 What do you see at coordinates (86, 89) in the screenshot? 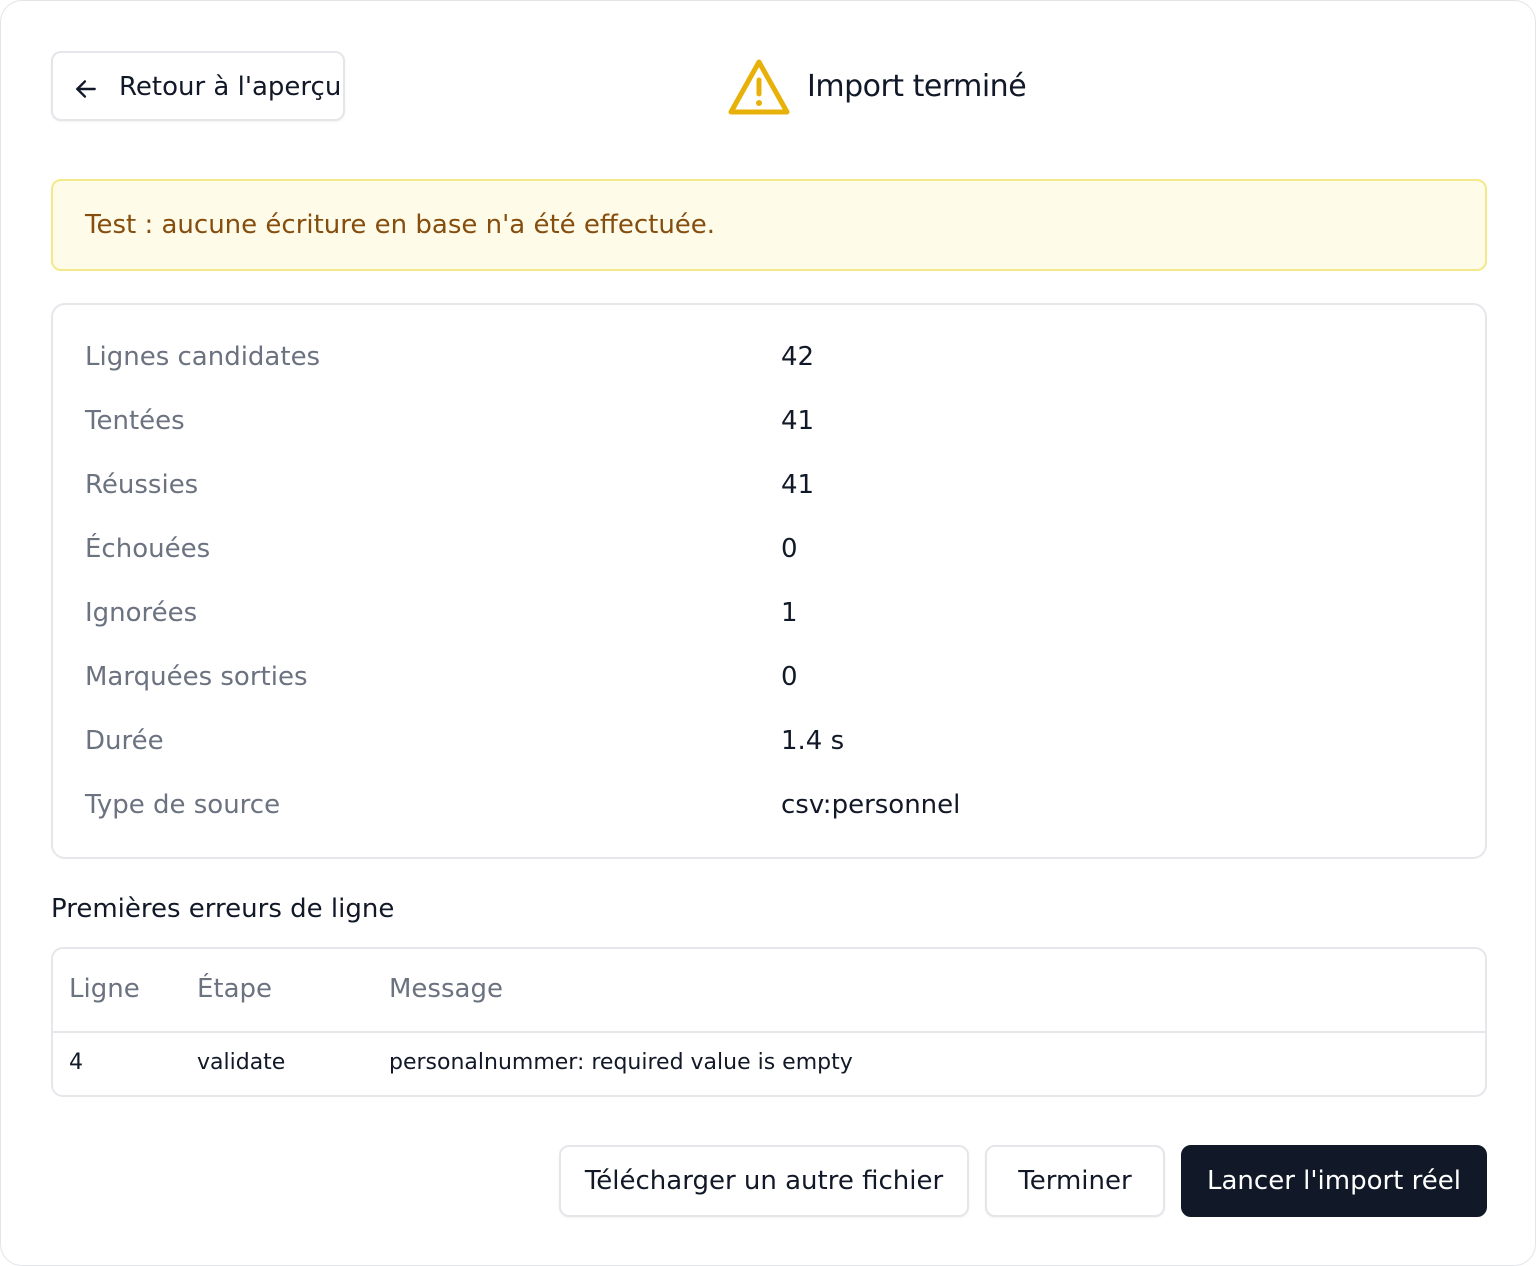
I see `arrow-left-icon` at bounding box center [86, 89].